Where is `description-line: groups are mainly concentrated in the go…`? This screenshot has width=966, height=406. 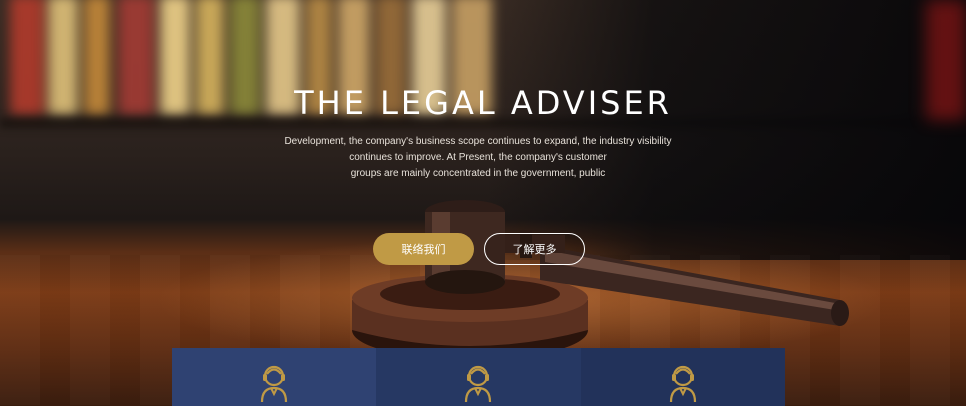
description-line: groups are mainly concentrated in the go… is located at coordinates (478, 173).